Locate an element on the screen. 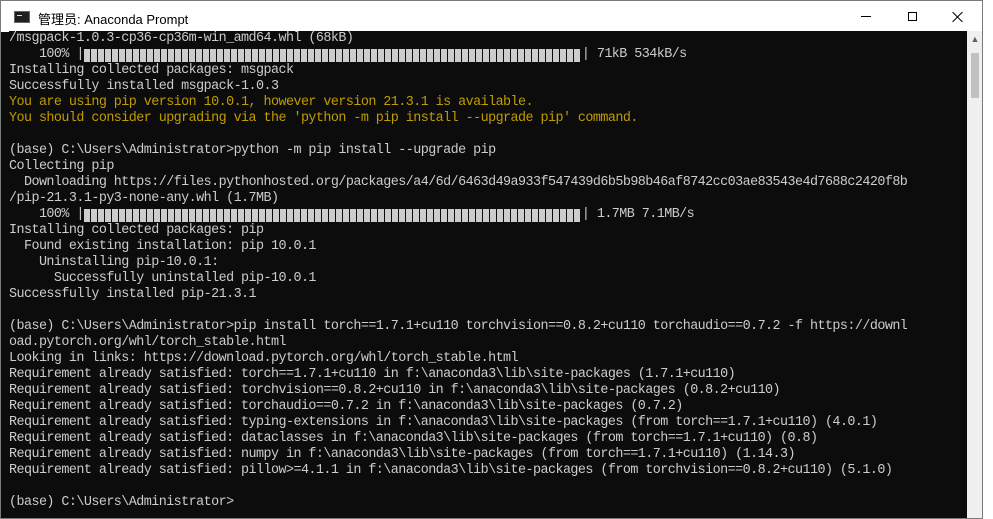 The width and height of the screenshot is (993, 519). maximize-icon is located at coordinates (912, 16).